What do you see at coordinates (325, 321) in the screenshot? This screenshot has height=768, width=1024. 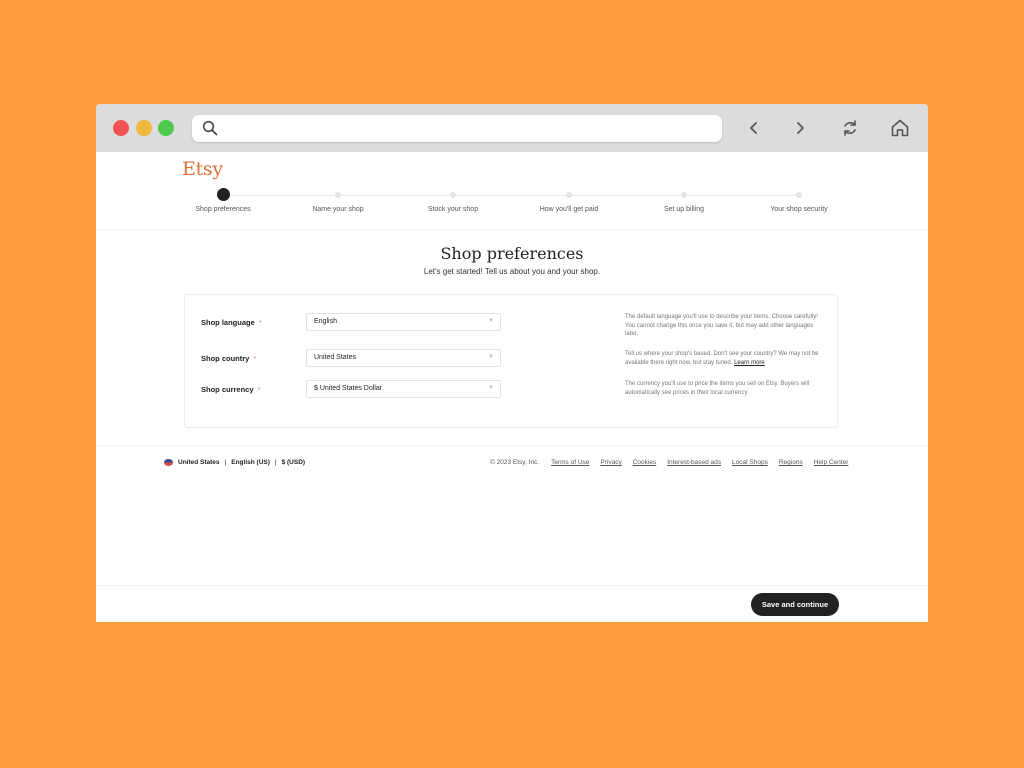 I see `shop-language-value: English` at bounding box center [325, 321].